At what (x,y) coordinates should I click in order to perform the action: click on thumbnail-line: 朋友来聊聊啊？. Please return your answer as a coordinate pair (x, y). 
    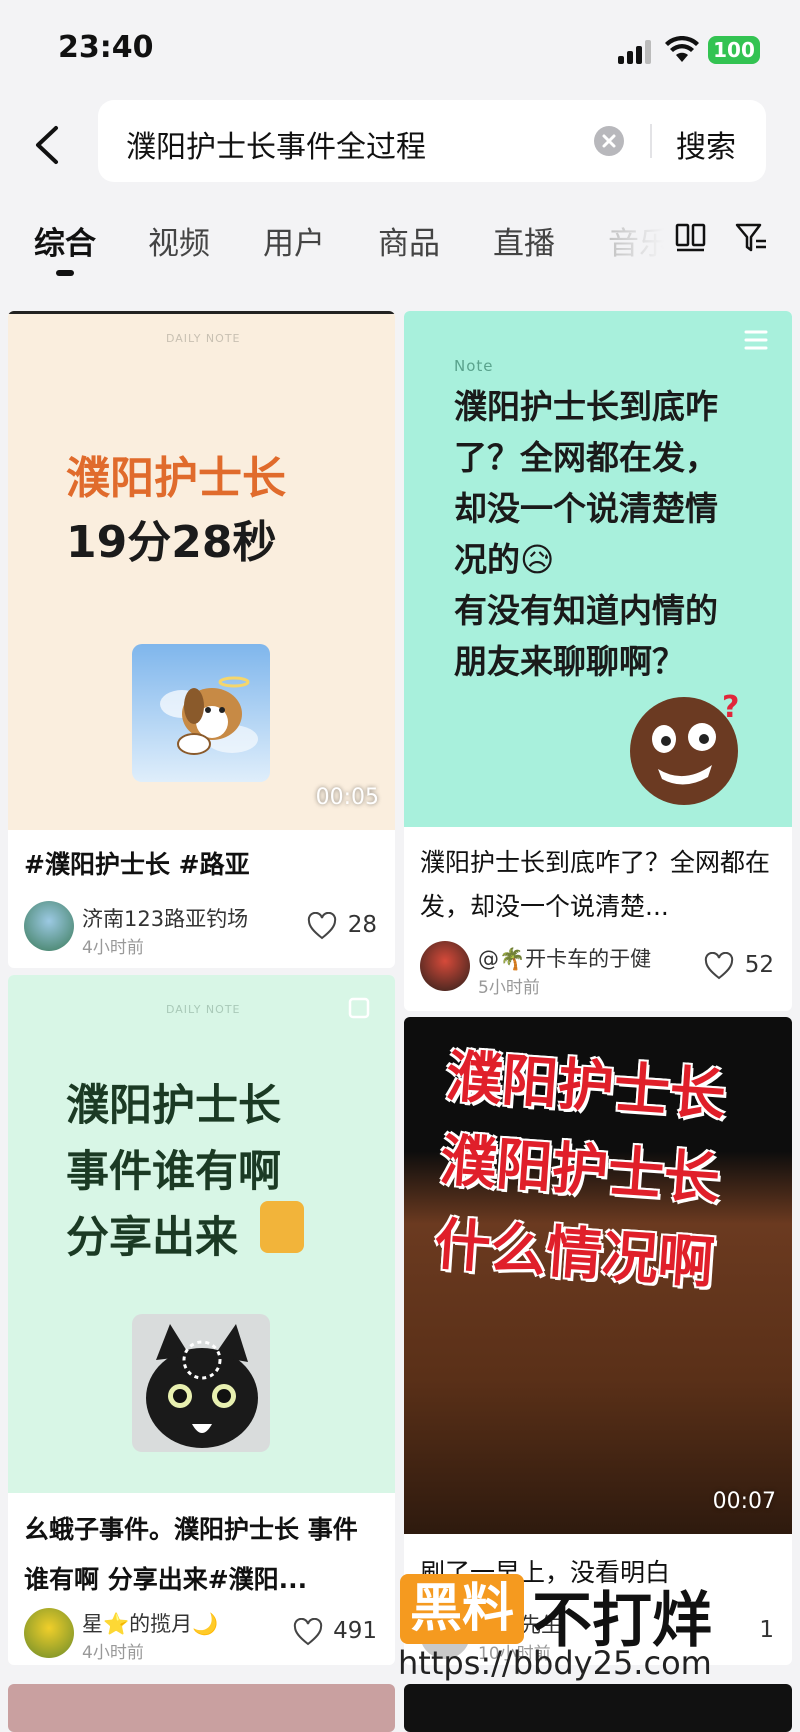
    Looking at the image, I should click on (569, 661).